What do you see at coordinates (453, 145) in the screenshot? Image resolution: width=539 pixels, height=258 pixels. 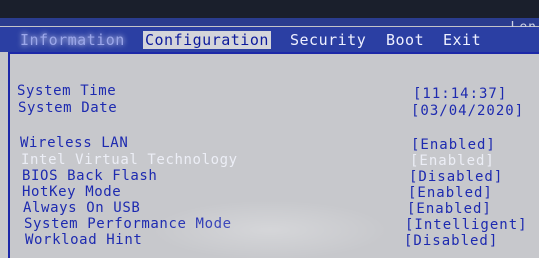 I see `wireless-lan-value: [Enabled]` at bounding box center [453, 145].